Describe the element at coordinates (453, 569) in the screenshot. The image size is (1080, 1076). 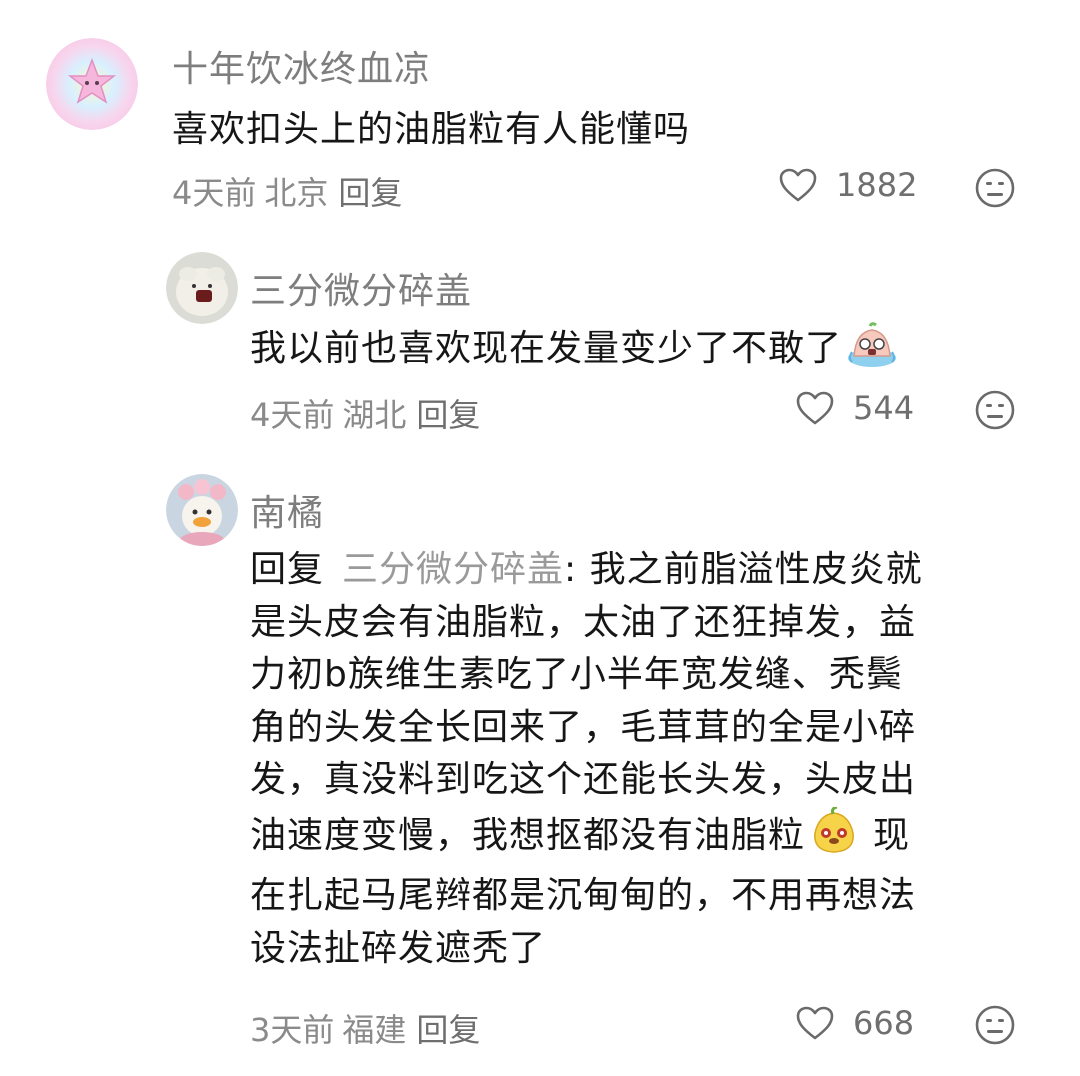
I see `reply-target-user: 三分微分碎盖` at that location.